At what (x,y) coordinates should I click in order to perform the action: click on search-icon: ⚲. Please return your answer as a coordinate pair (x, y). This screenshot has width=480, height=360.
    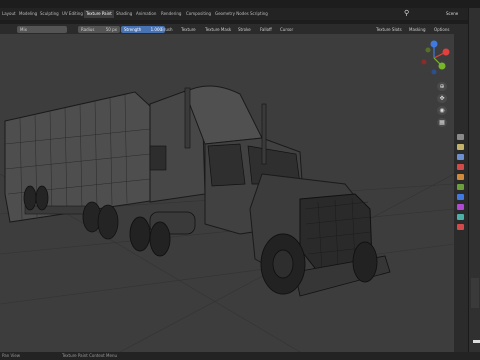
    Looking at the image, I should click on (406, 13).